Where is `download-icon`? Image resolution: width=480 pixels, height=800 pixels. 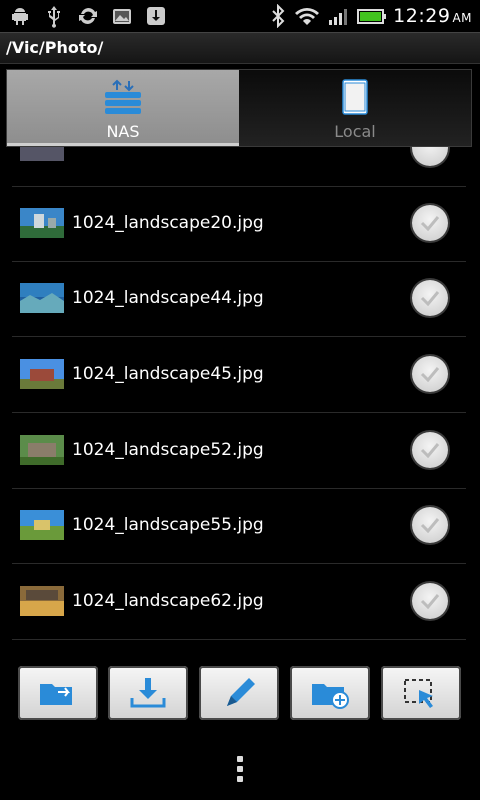
download-icon is located at coordinates (148, 693).